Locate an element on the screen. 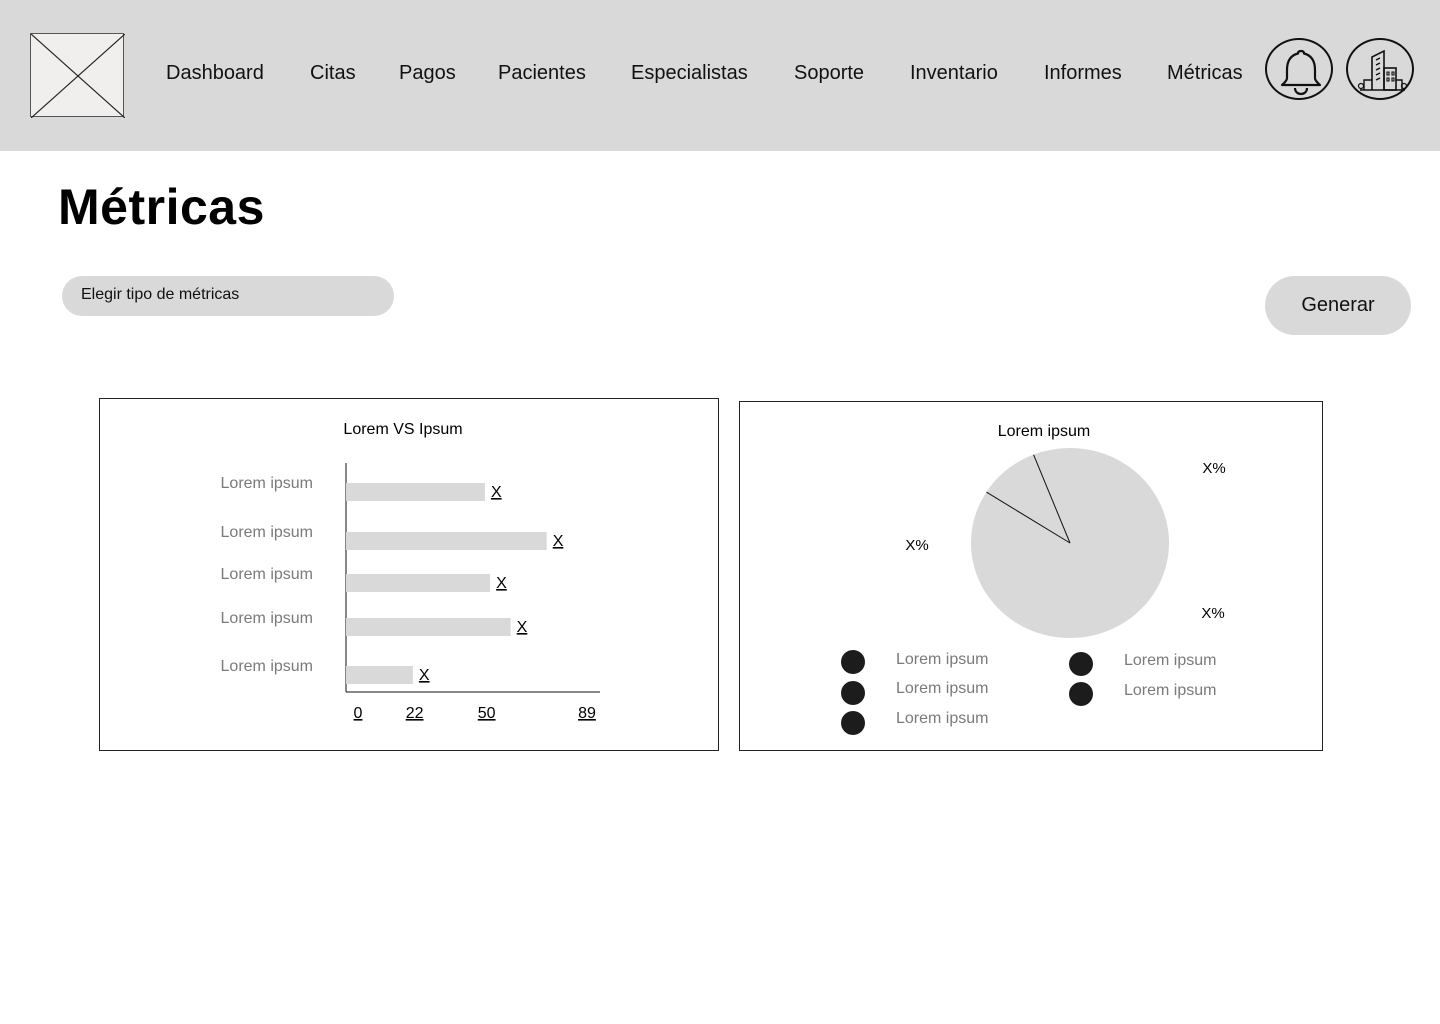 This screenshot has height=1024, width=1440. nav-item-inventario: Inventario is located at coordinates (954, 73).